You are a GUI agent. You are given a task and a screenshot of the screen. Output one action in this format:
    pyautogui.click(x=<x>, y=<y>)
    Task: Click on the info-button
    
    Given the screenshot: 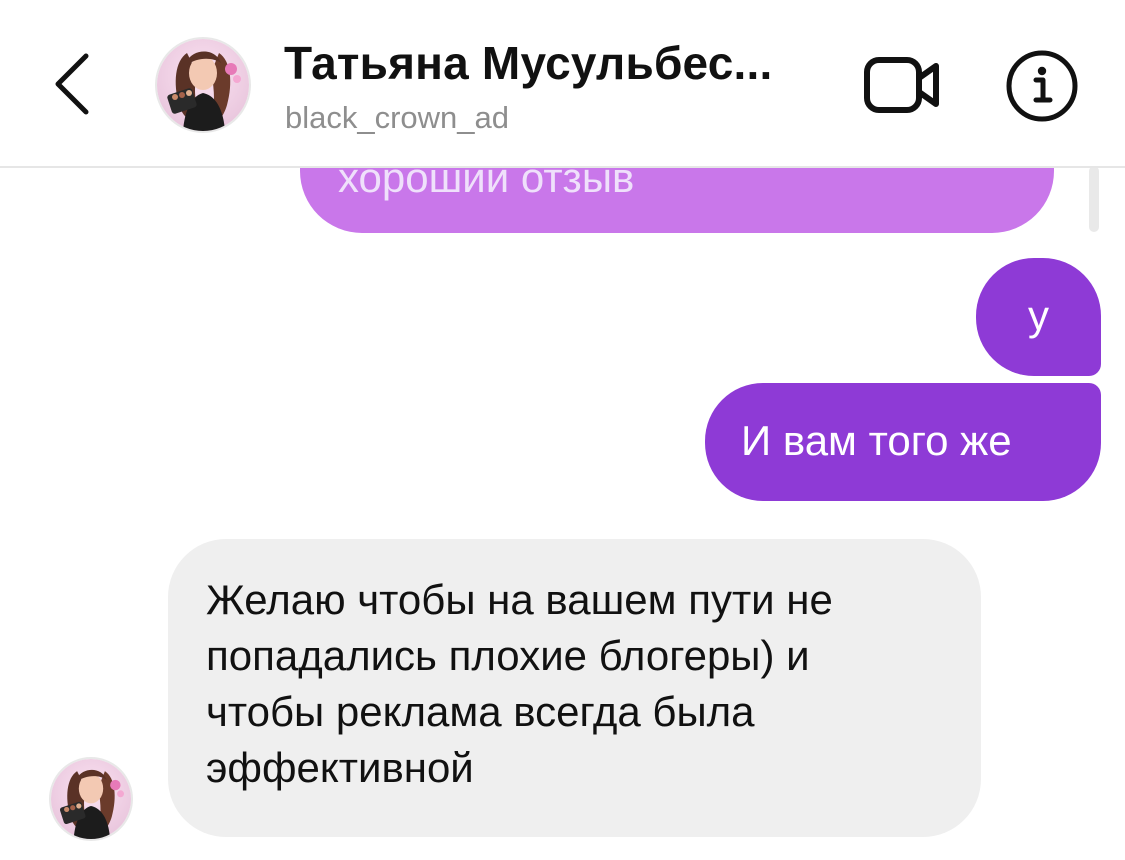 What is the action you would take?
    pyautogui.click(x=1042, y=86)
    